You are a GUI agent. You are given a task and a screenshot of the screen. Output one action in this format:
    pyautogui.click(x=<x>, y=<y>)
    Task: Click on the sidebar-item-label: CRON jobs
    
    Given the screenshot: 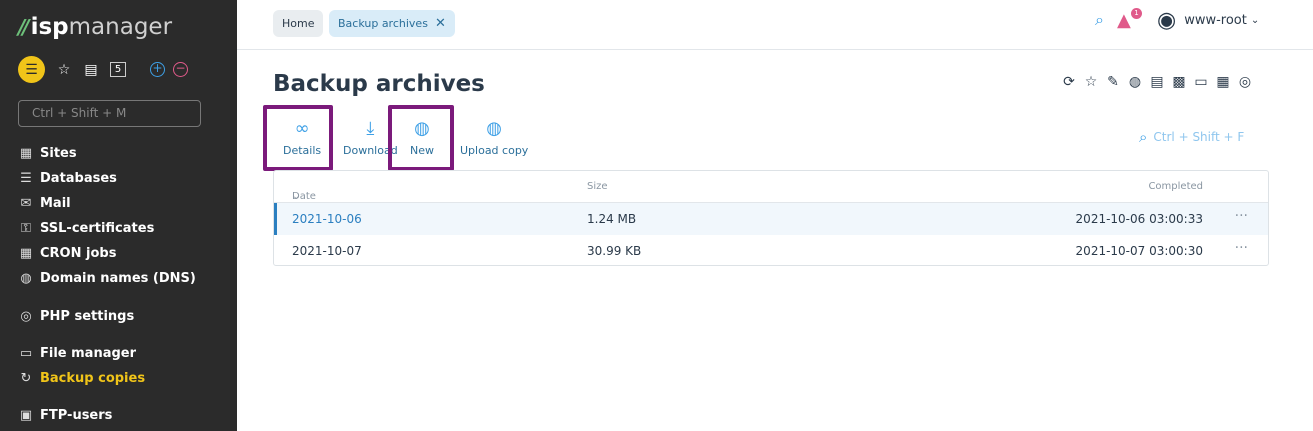 What is the action you would take?
    pyautogui.click(x=78, y=253)
    